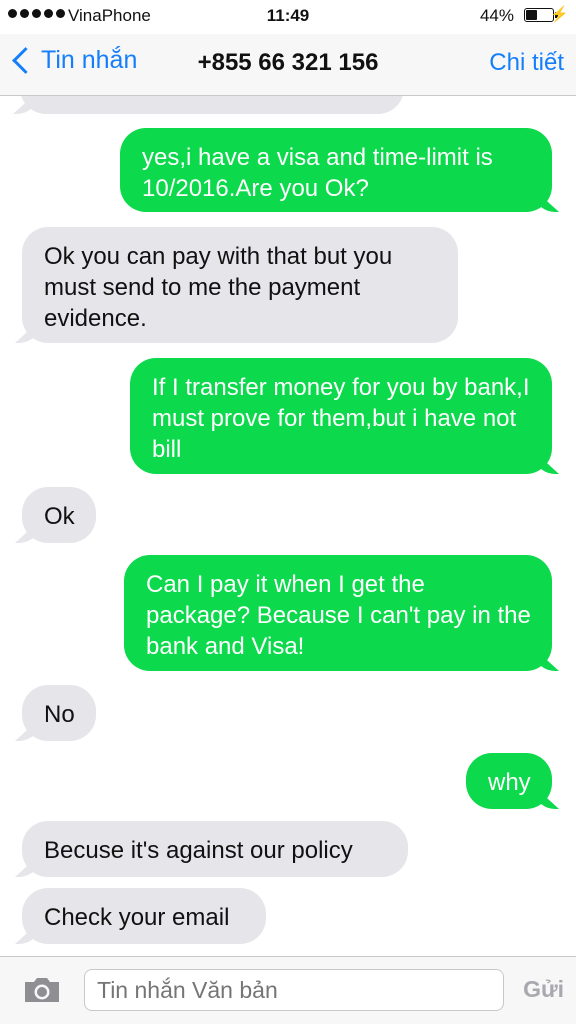 This screenshot has height=1024, width=576. Describe the element at coordinates (198, 850) in the screenshot. I see `message-text: Becuse it's against our policy` at that location.